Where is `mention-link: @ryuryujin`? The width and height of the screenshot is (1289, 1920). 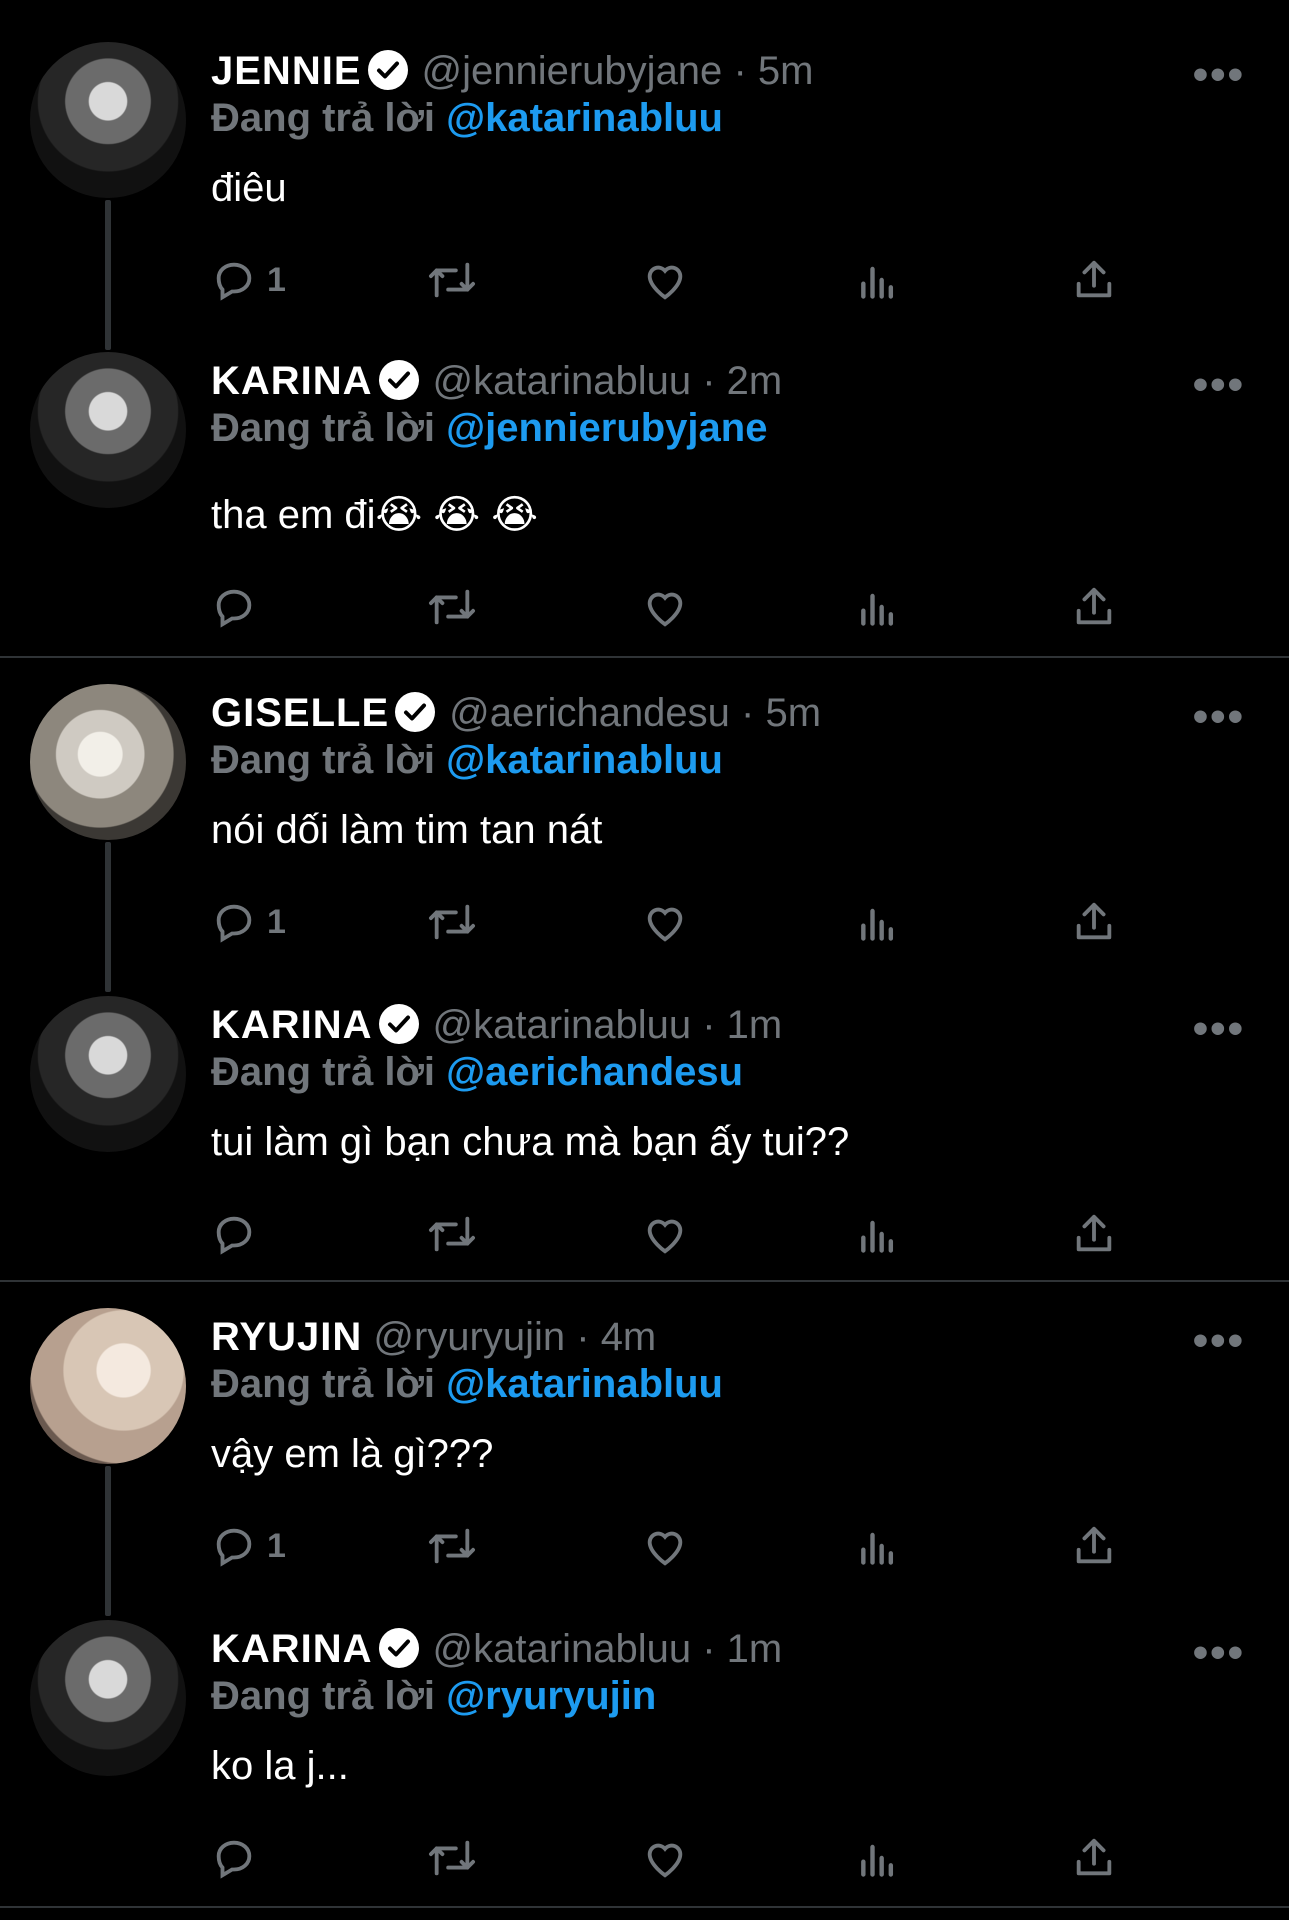
mention-link: @ryuryujin is located at coordinates (551, 1696).